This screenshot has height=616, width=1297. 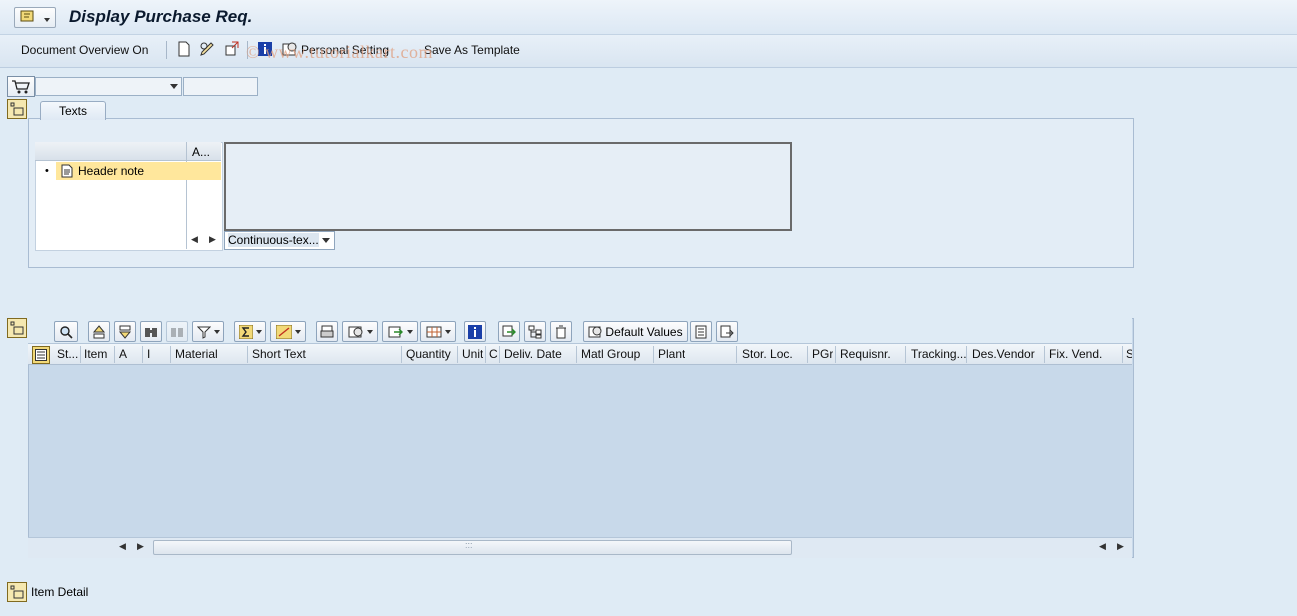 I want to click on sort-descending-button, so click(x=125, y=331).